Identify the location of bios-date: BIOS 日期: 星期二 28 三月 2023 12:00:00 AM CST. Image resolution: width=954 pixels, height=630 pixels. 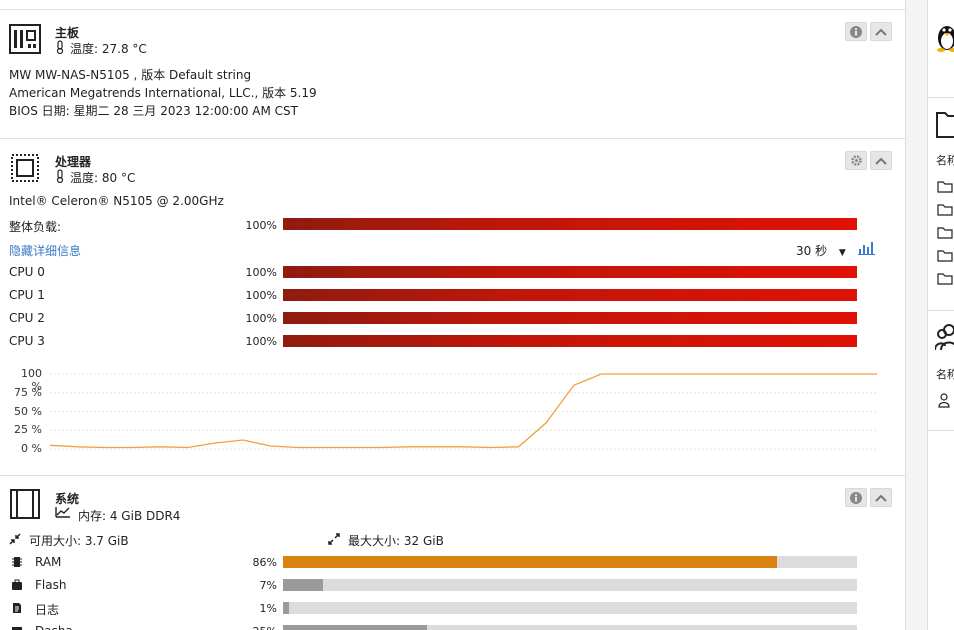
(153, 111).